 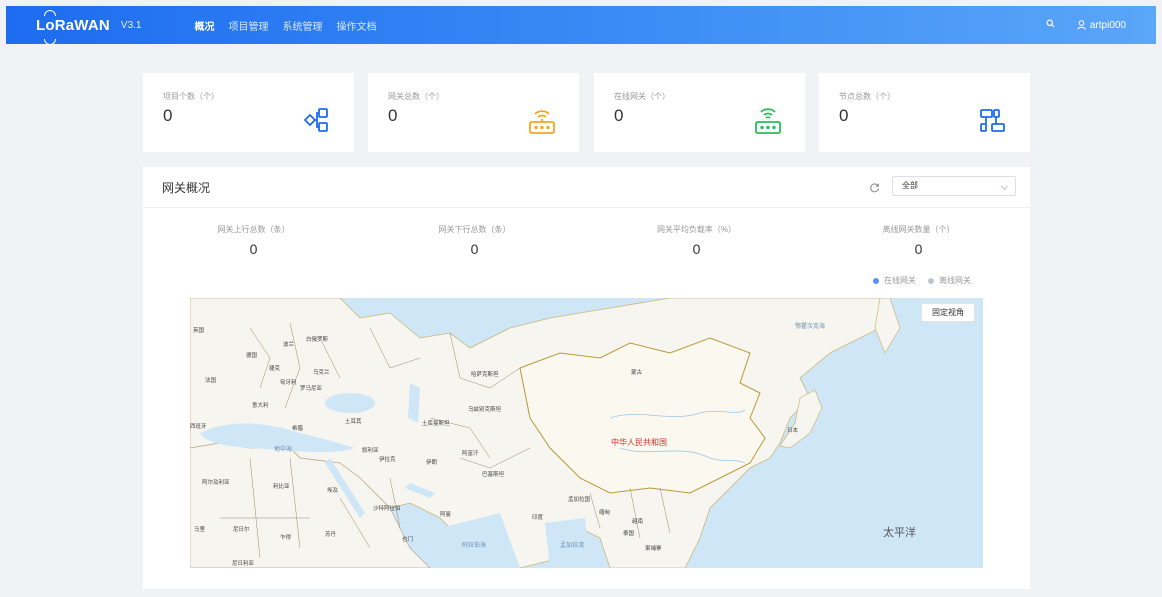 I want to click on map-label-iraq: 伊拉克, so click(x=387, y=460).